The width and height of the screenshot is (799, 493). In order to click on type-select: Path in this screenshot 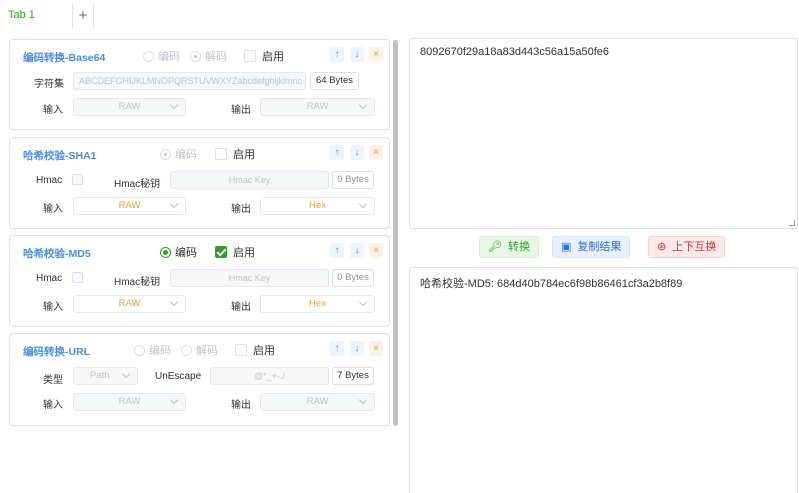, I will do `click(105, 376)`.